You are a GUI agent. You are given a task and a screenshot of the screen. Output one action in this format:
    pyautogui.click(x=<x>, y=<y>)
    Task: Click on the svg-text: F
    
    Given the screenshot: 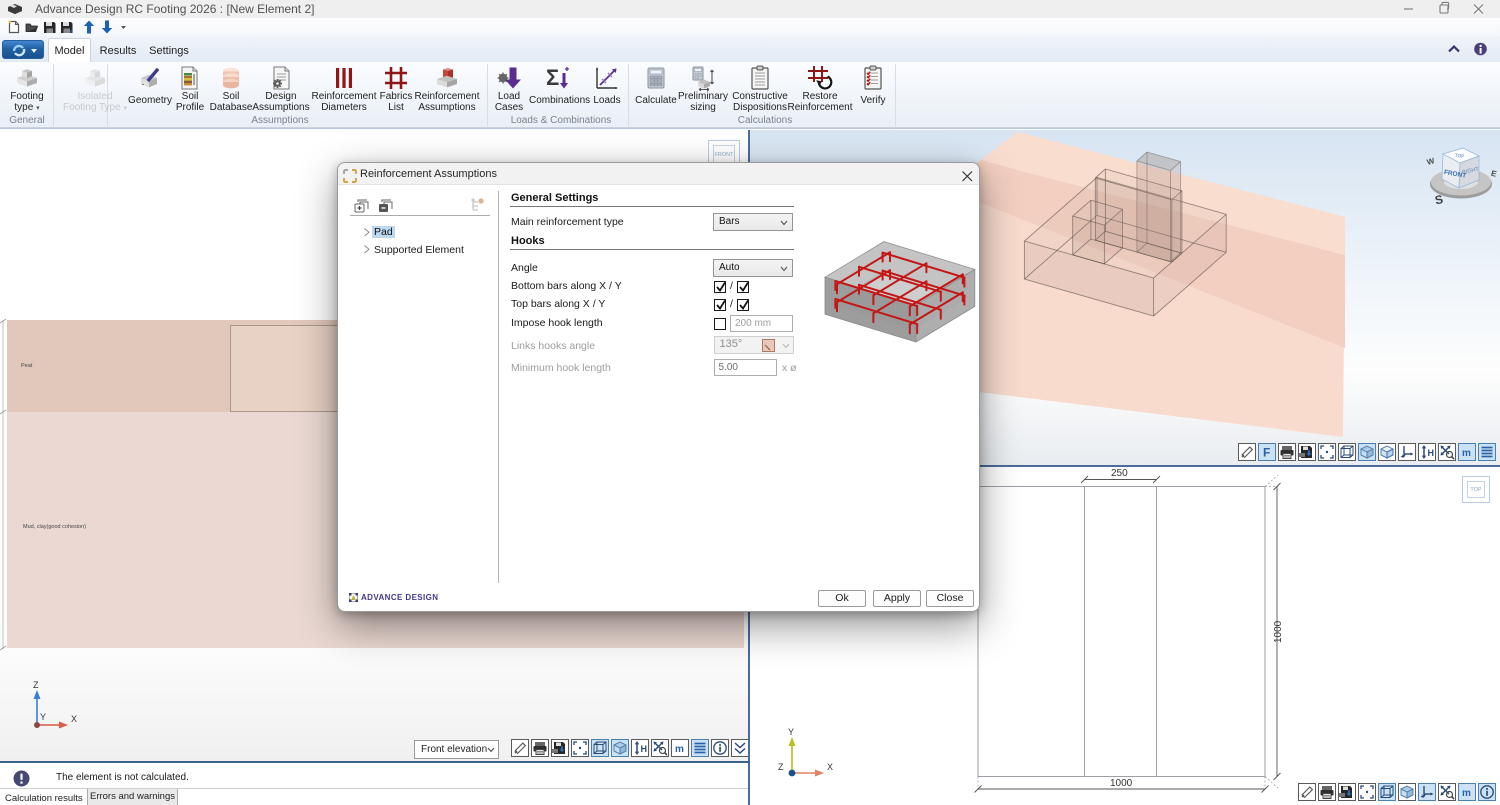 What is the action you would take?
    pyautogui.click(x=1266, y=453)
    